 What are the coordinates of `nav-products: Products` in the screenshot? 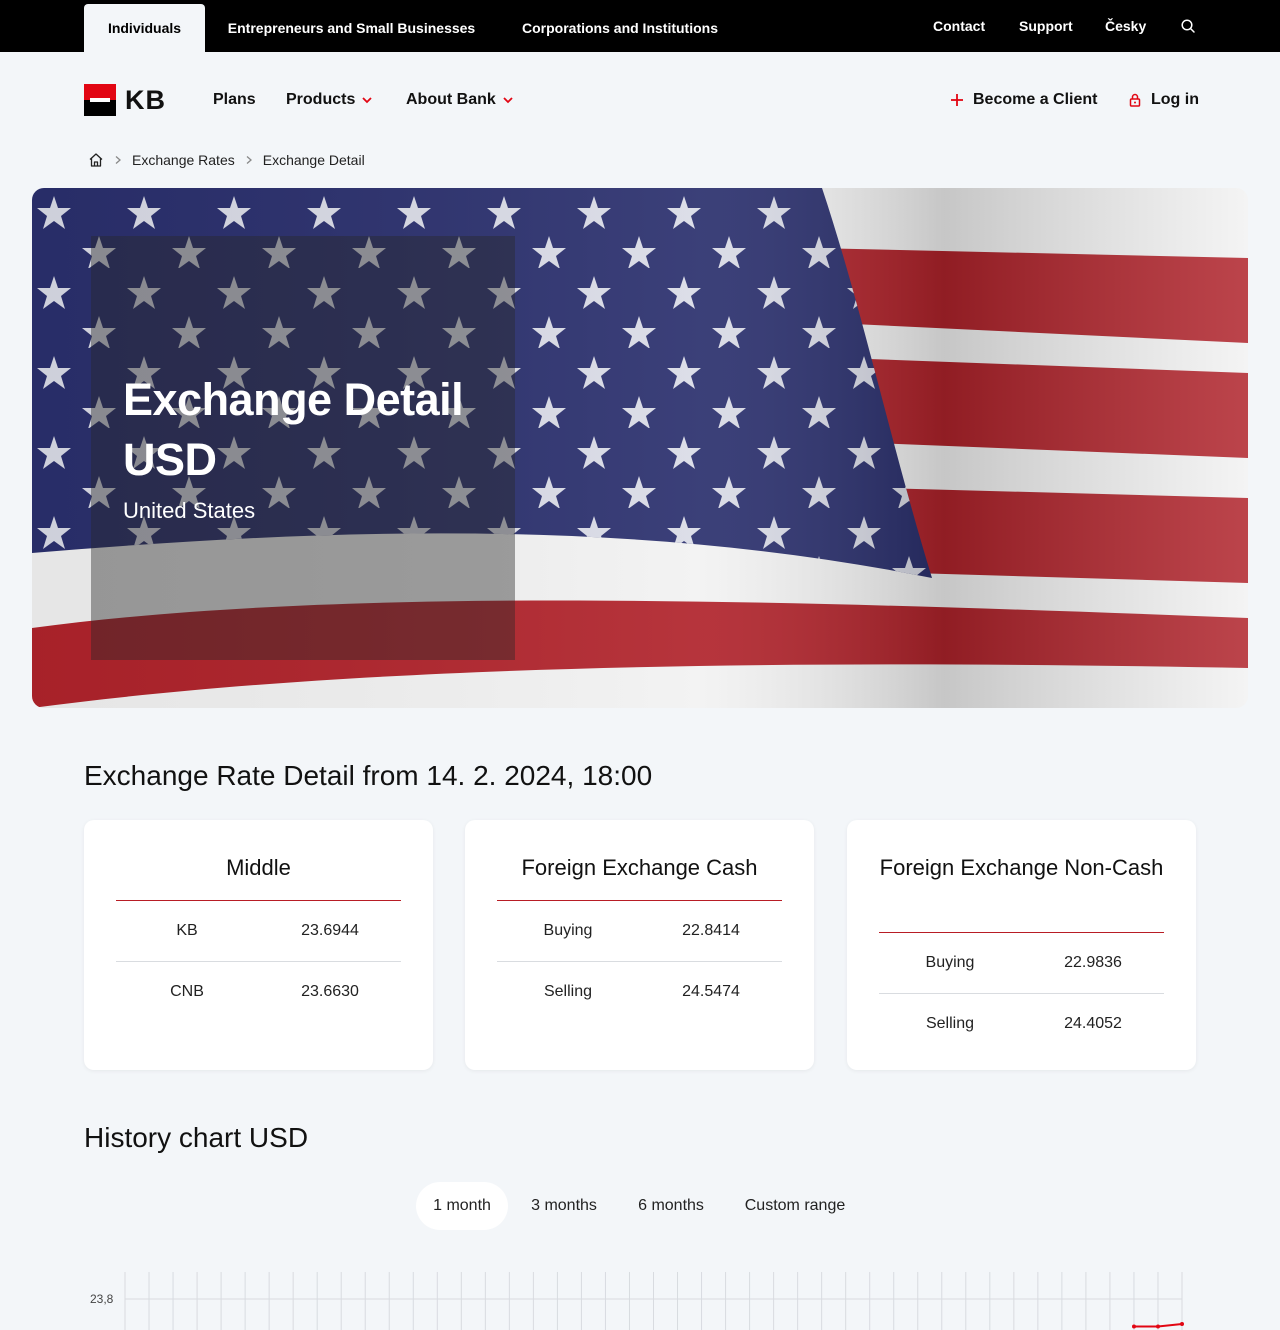 It's located at (329, 100).